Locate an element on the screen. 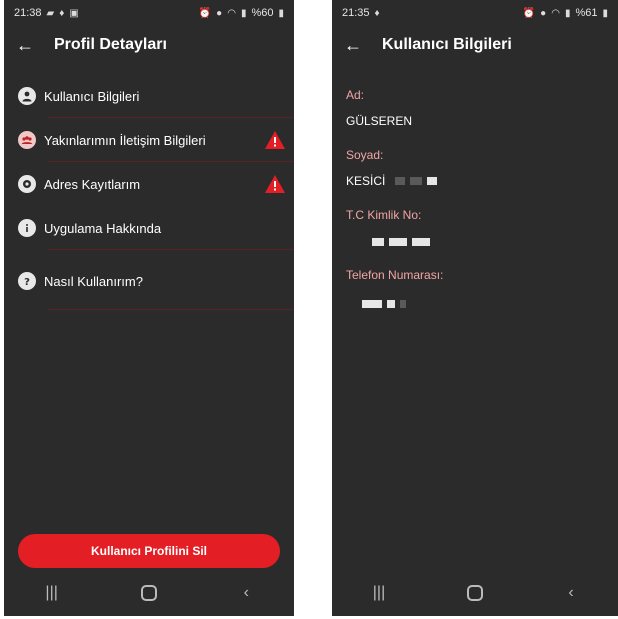 This screenshot has height=619, width=618. page-title: Profil Detayları is located at coordinates (110, 44).